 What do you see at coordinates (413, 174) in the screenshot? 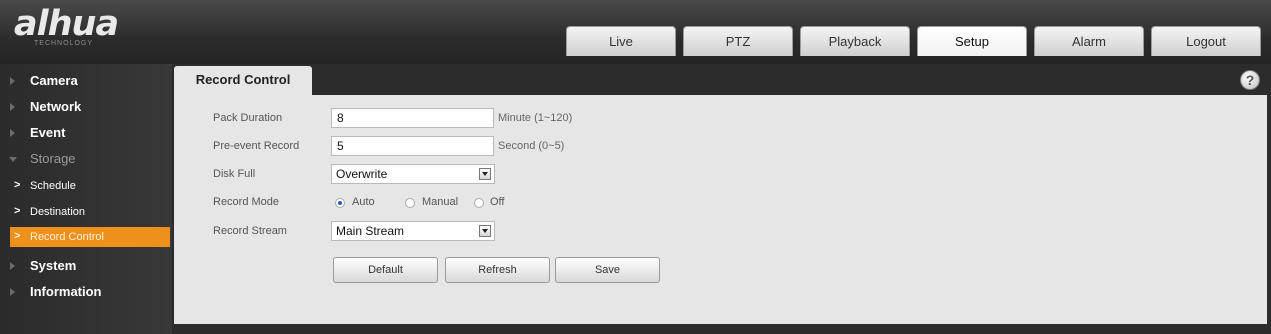
I see `disk-full-select: Overwrite` at bounding box center [413, 174].